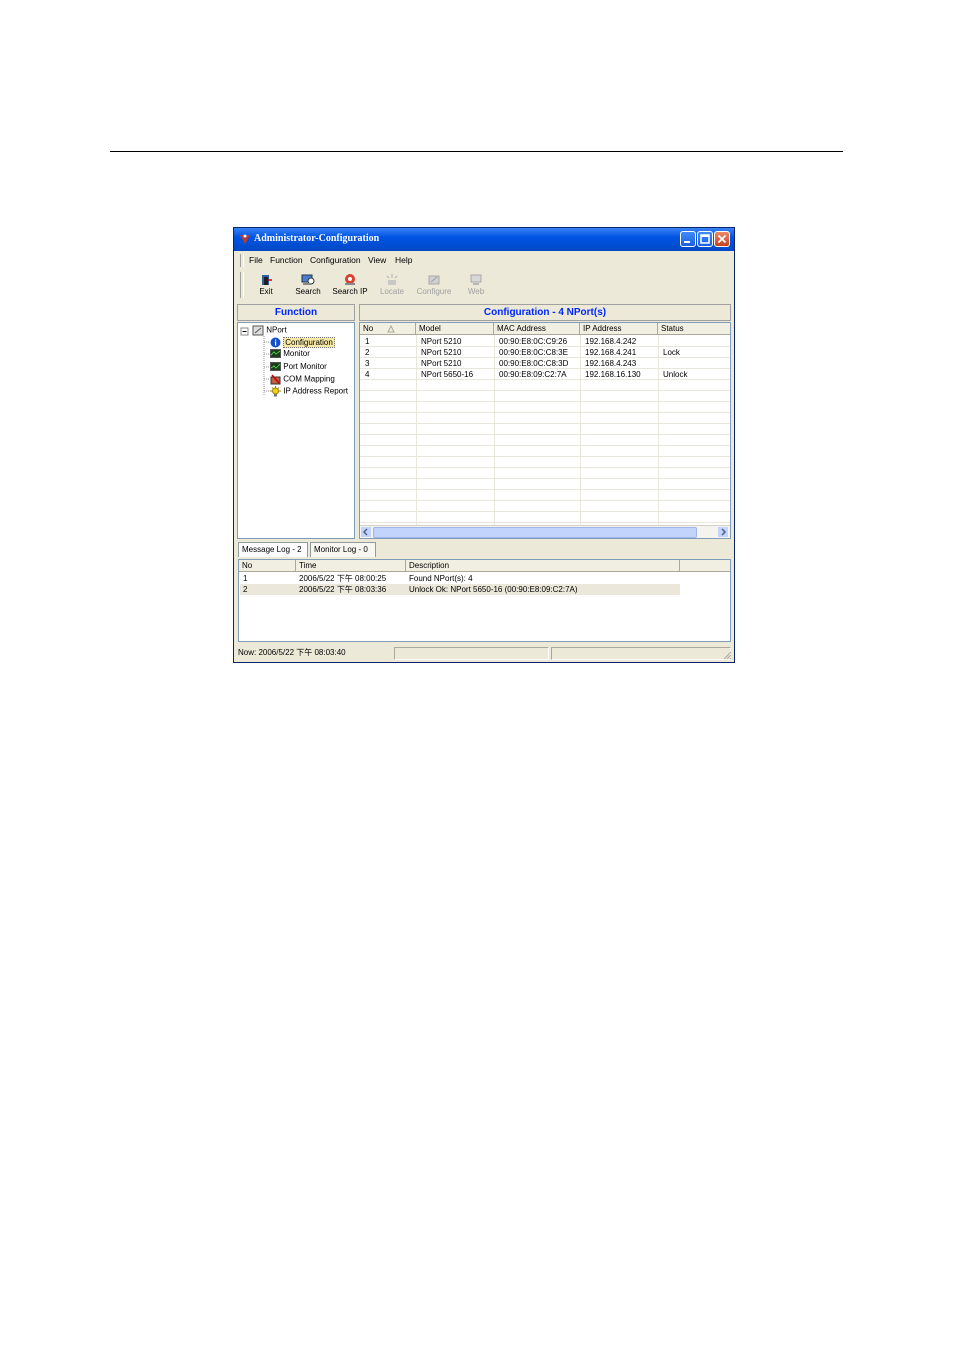  I want to click on function-panel-title: Function, so click(296, 312).